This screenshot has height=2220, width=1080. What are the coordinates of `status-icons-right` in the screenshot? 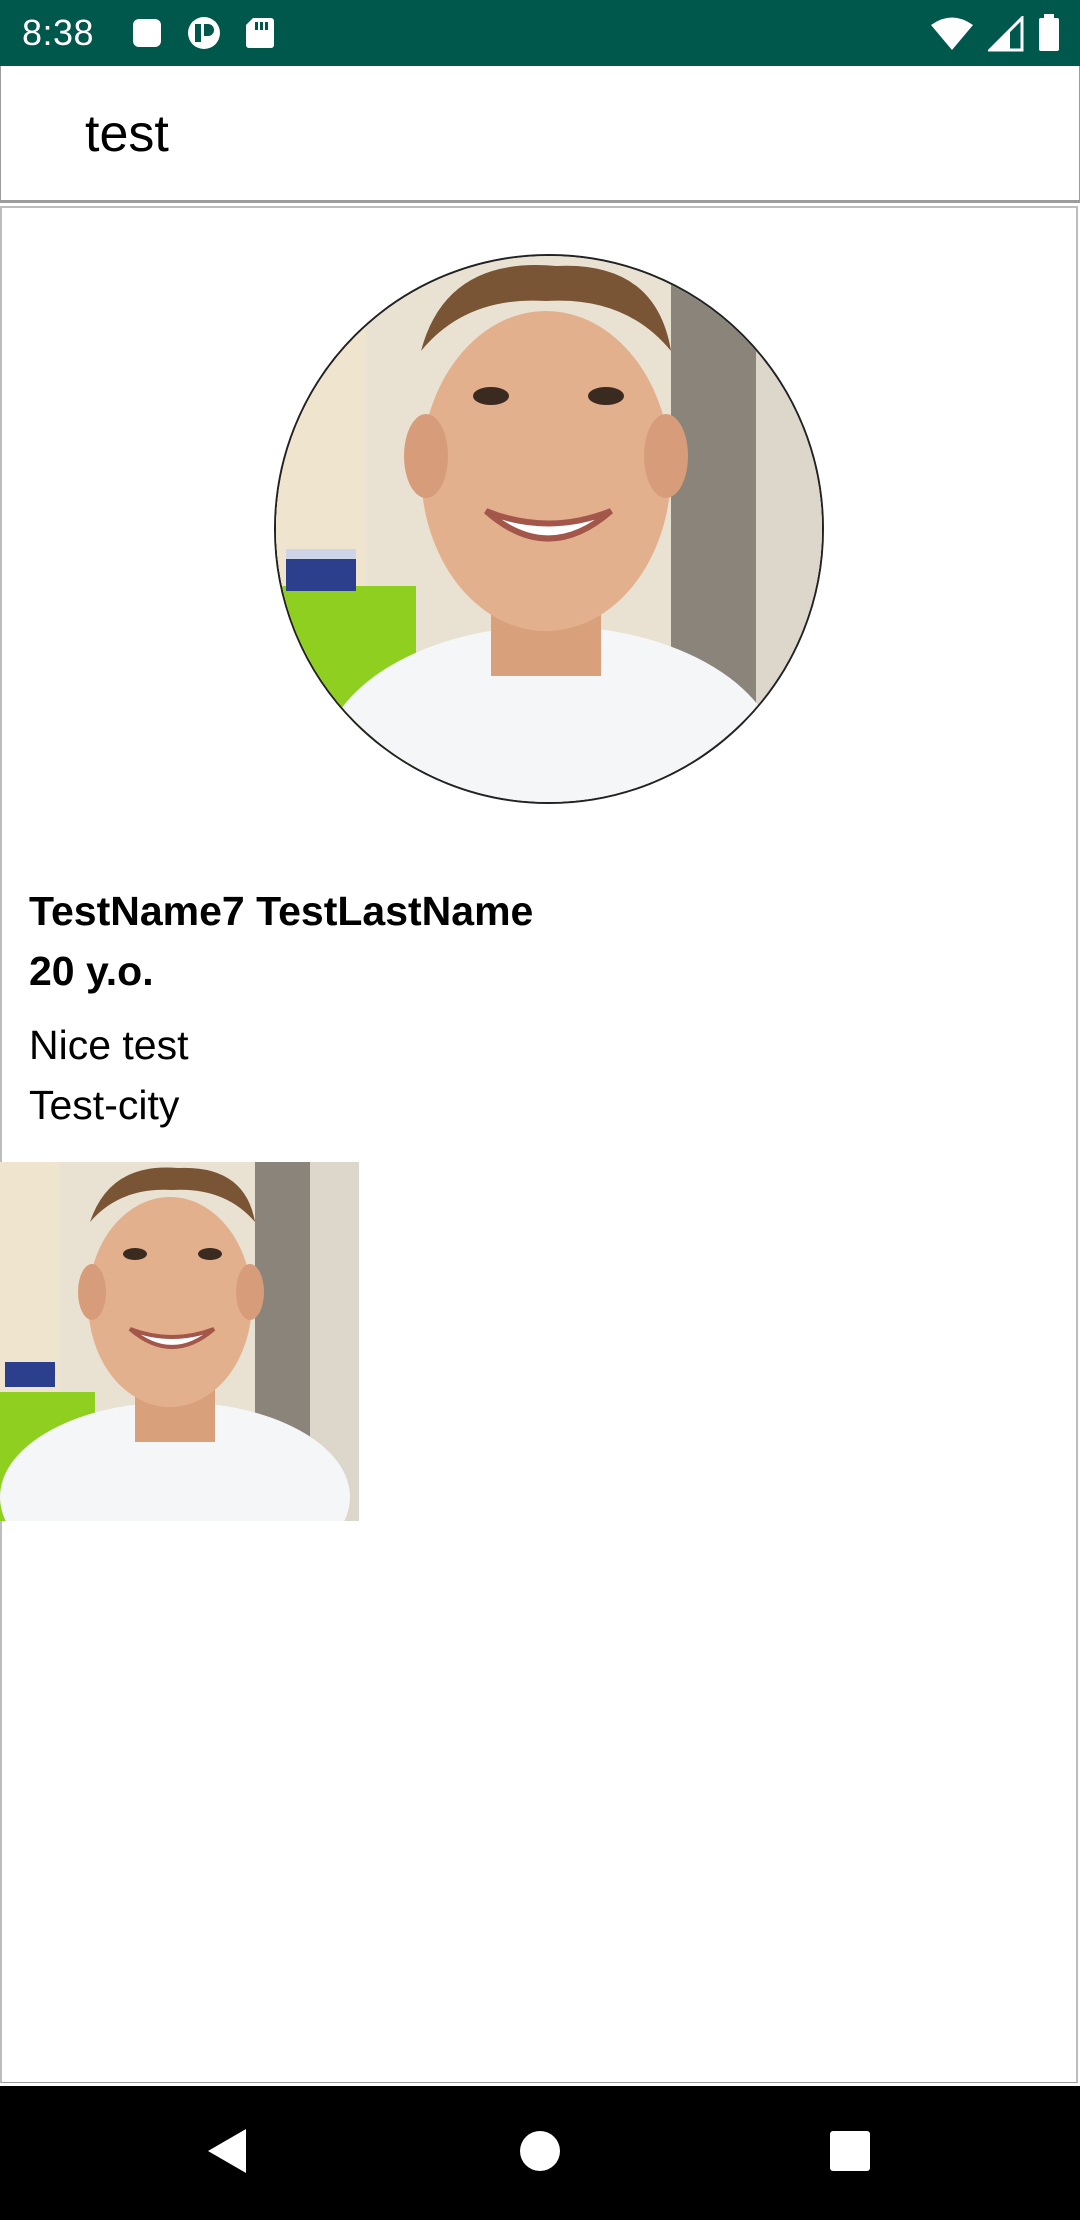 It's located at (995, 35).